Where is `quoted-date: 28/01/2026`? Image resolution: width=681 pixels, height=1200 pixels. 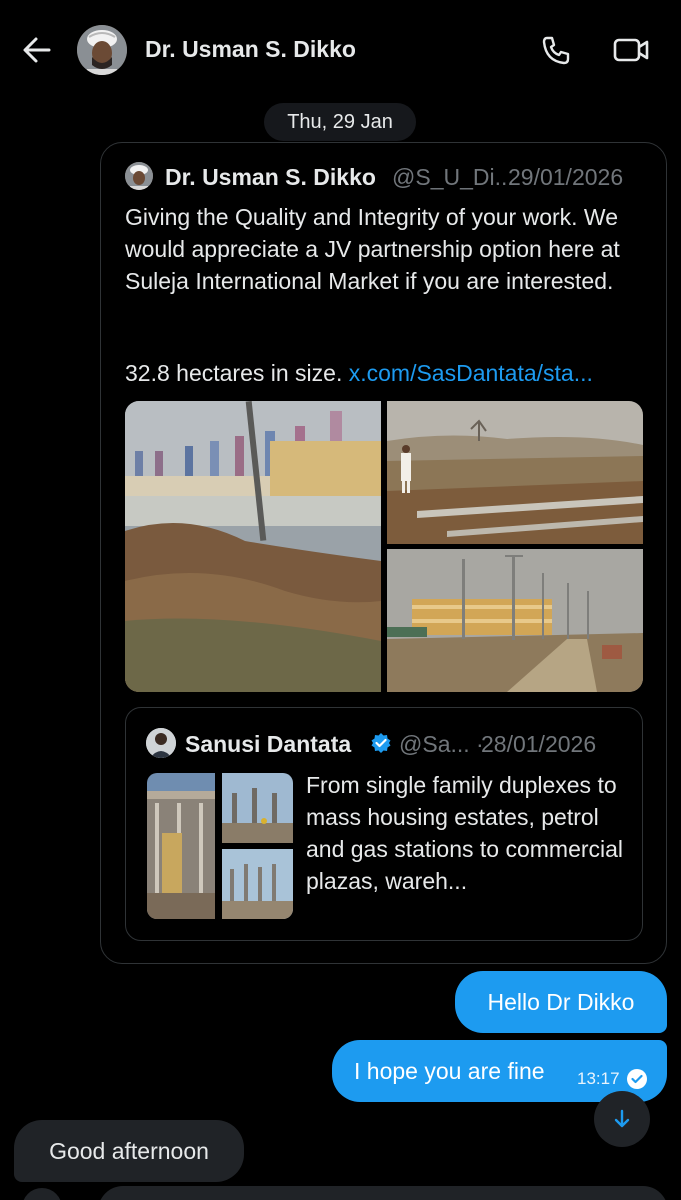 quoted-date: 28/01/2026 is located at coordinates (539, 744).